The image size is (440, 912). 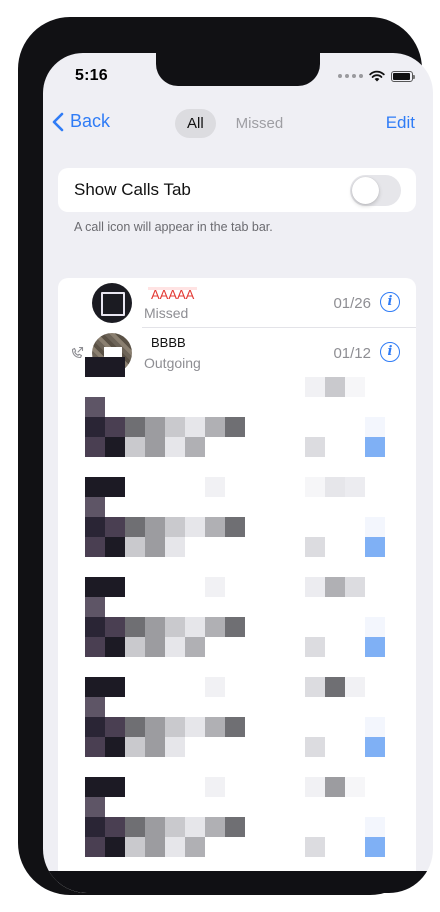 I want to click on avatar, so click(x=112, y=303).